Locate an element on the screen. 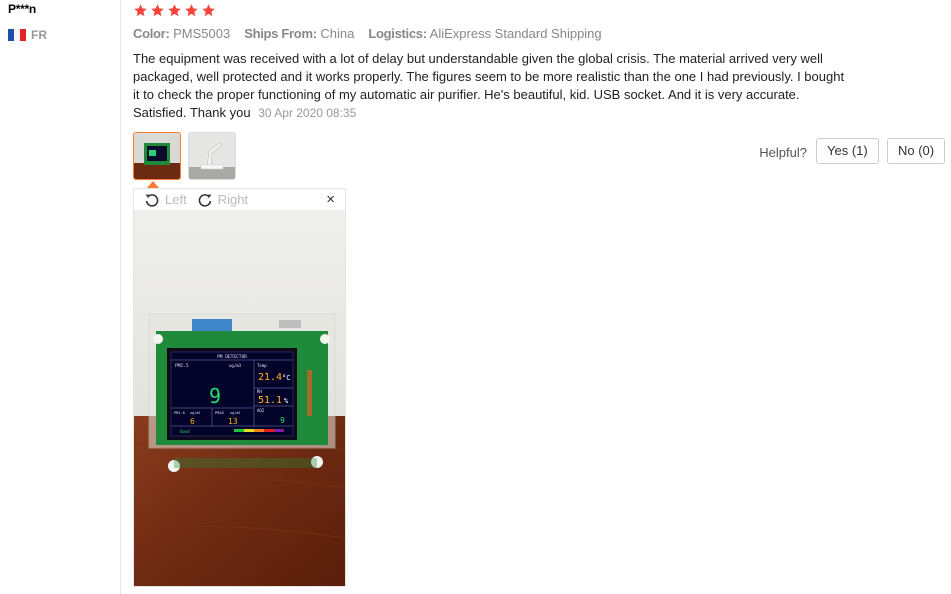 The image size is (951, 594). screen-pm100-unit: ug/m3 is located at coordinates (235, 413).